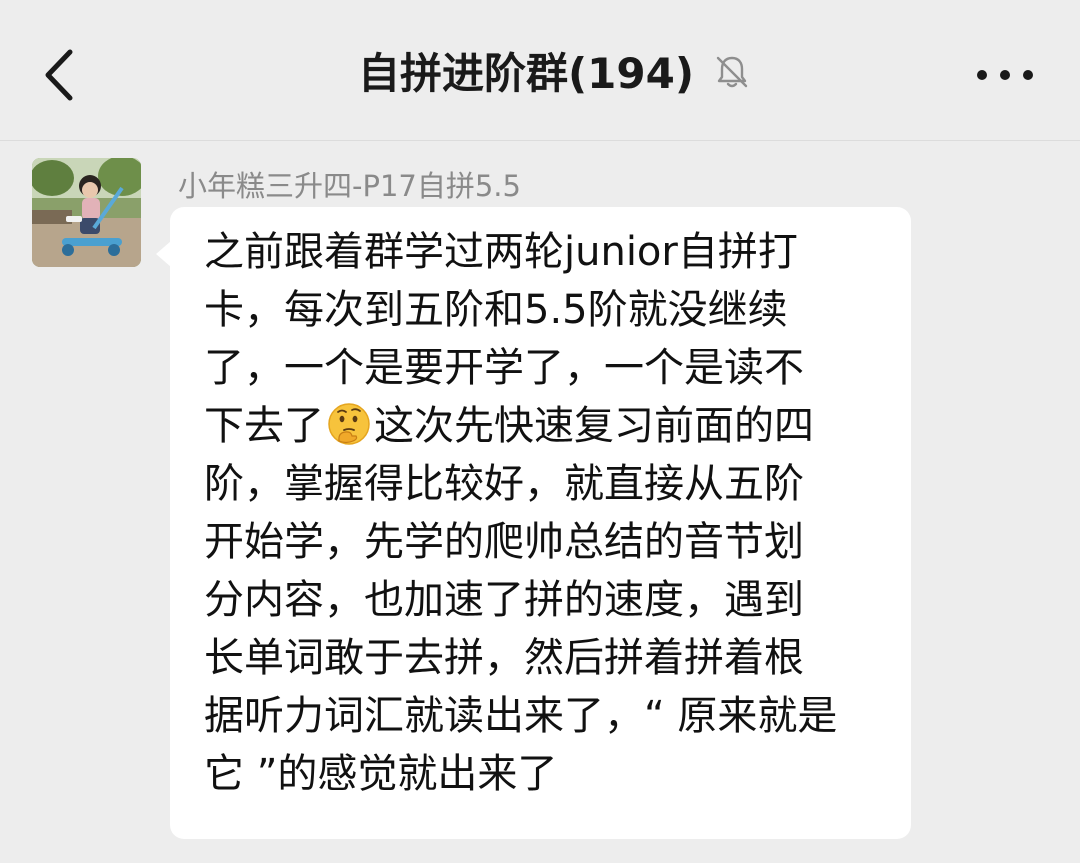  I want to click on message-line: 之前跟着群学过两轮junior自拼打, so click(501, 252).